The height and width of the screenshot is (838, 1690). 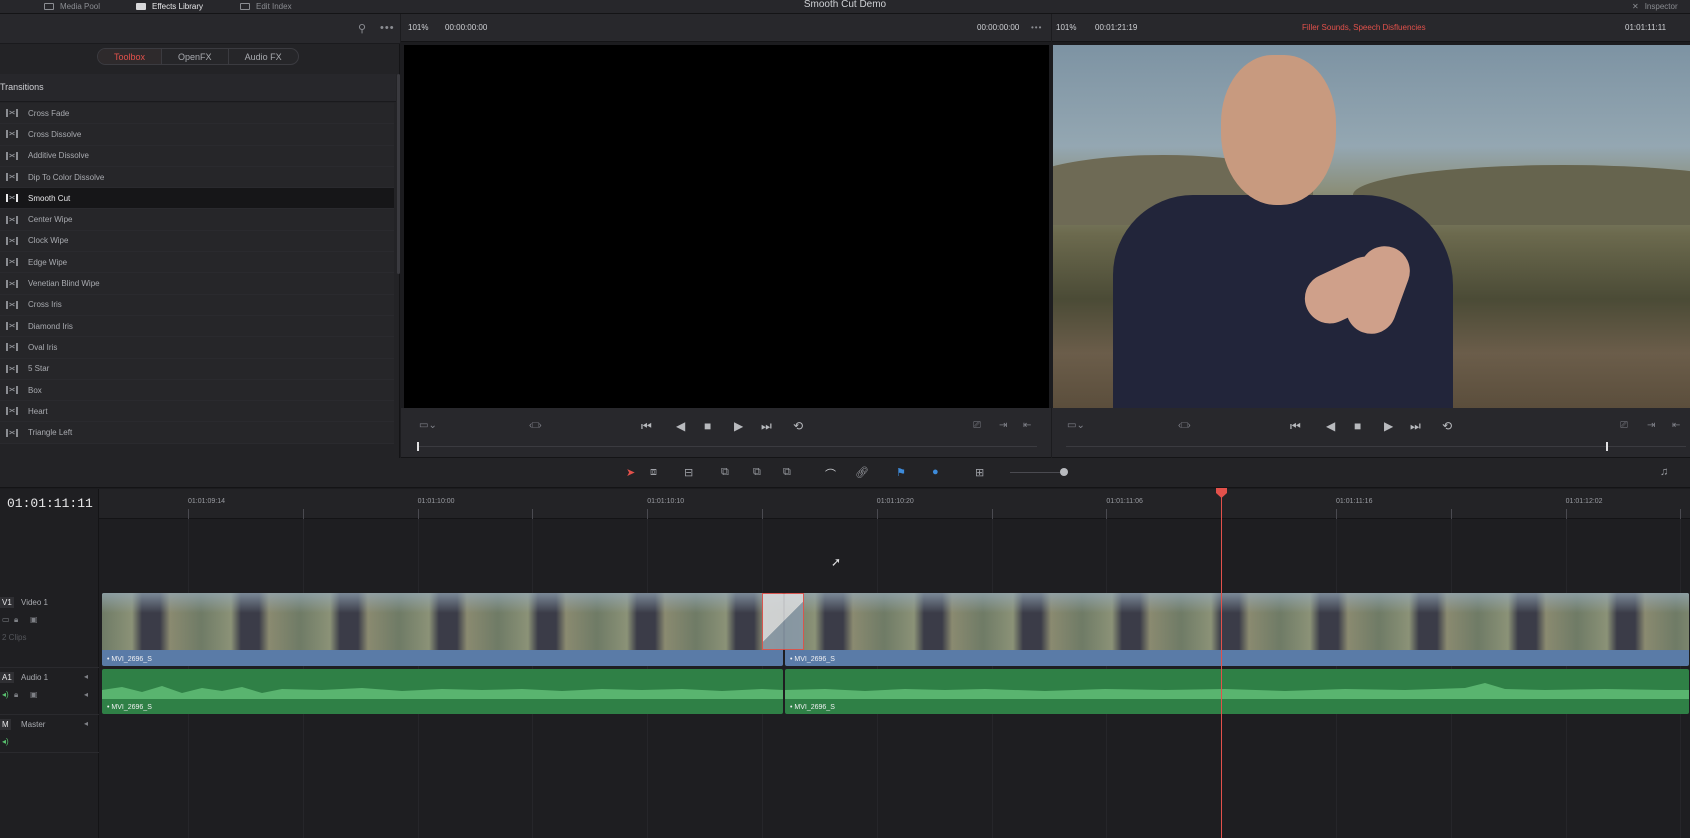 What do you see at coordinates (653, 472) in the screenshot?
I see `trim-tool-icon: ⧈` at bounding box center [653, 472].